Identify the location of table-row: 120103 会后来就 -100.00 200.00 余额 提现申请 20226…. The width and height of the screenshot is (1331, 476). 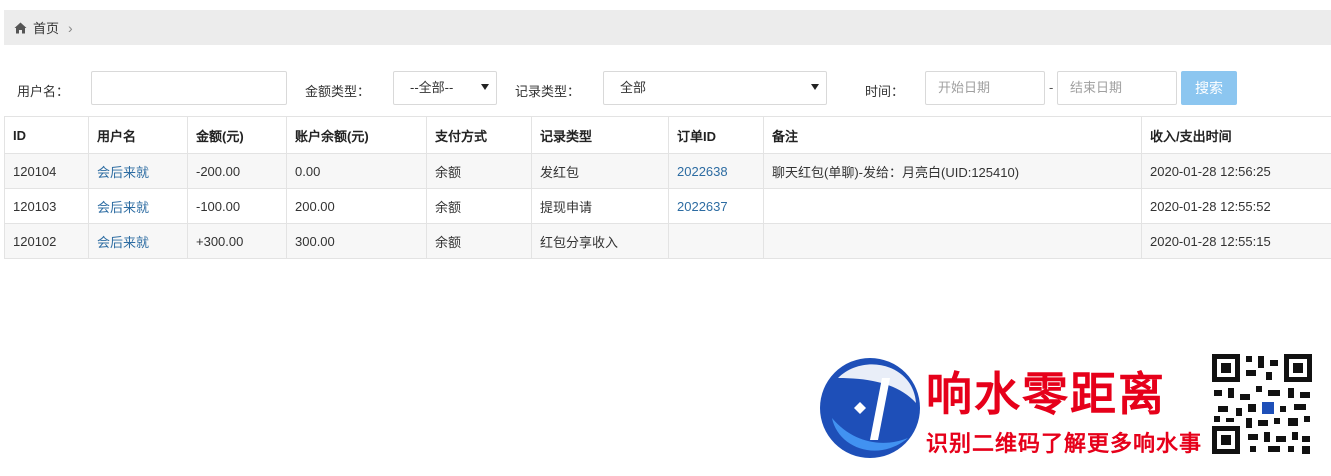
(667, 206).